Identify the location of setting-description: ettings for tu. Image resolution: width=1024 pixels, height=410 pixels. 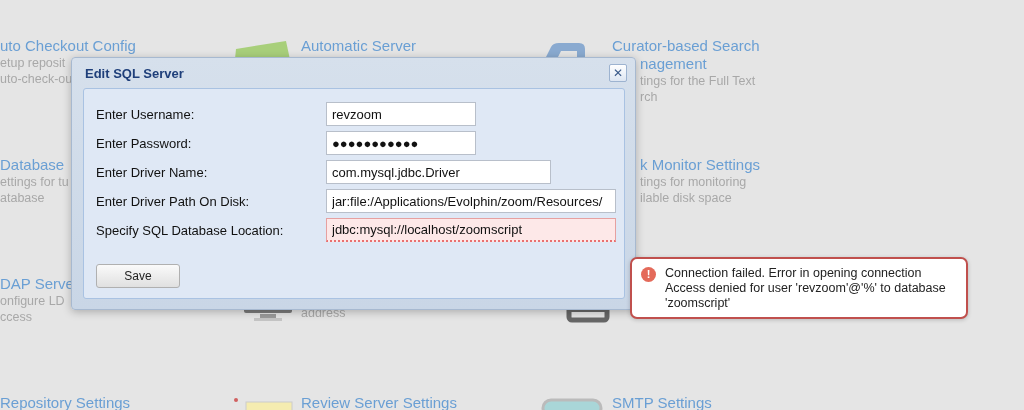
(34, 182).